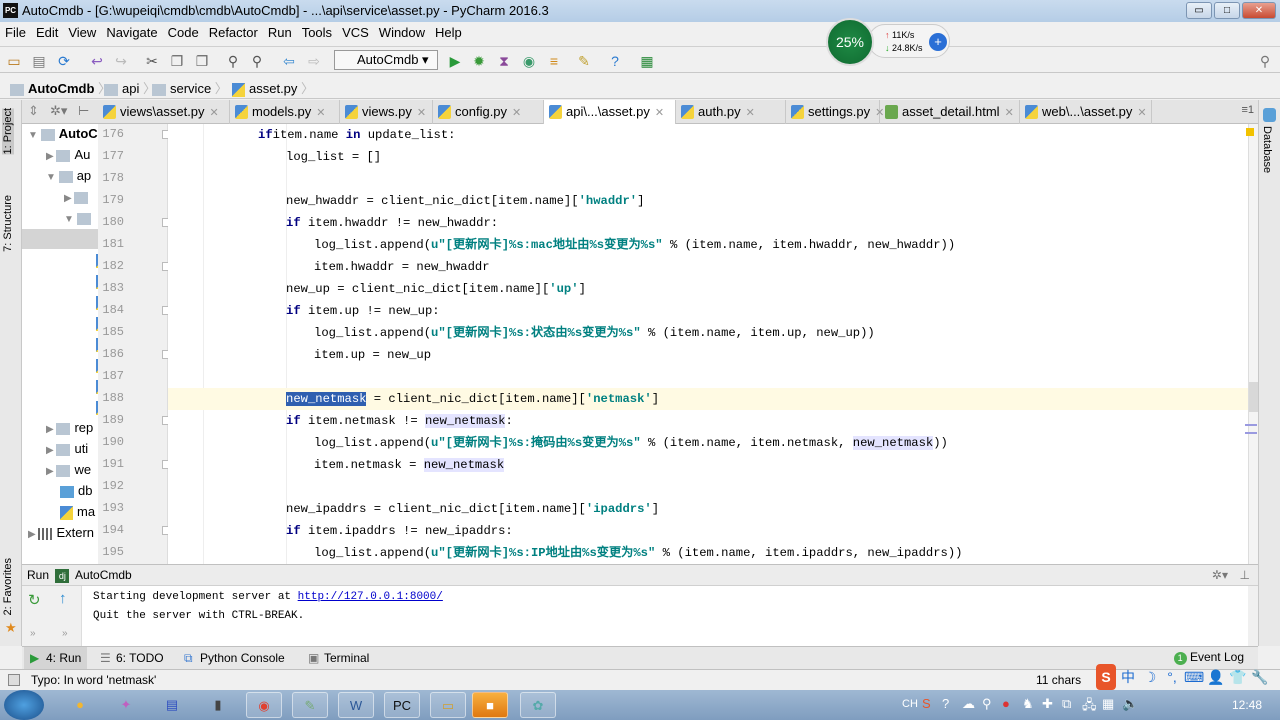  I want to click on plus-icon: +, so click(938, 42).